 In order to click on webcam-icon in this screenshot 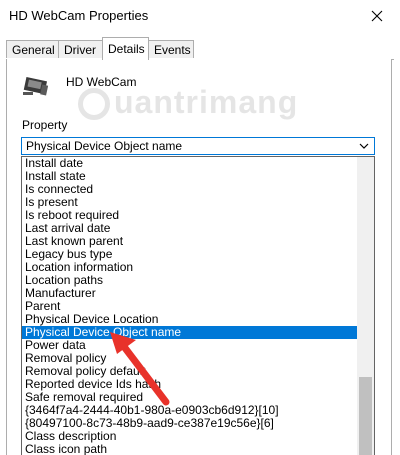, I will do `click(36, 86)`.